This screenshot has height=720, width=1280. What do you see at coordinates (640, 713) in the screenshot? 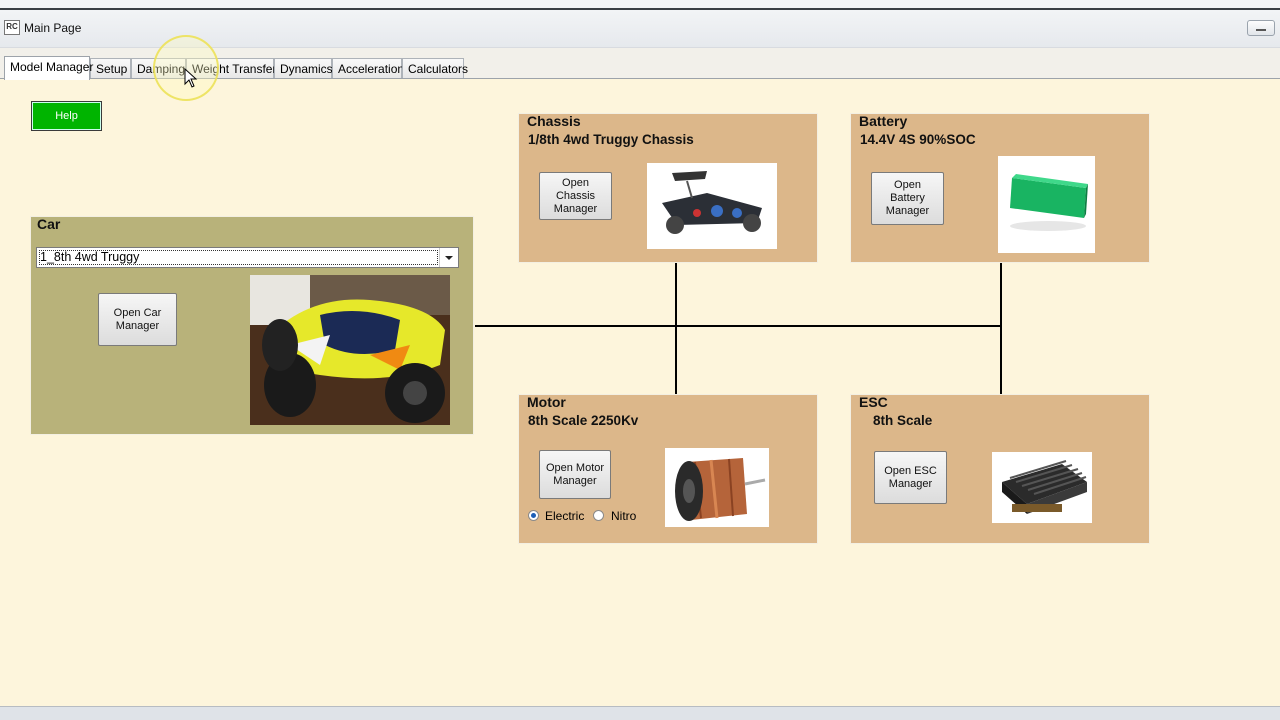
I see `status-bar` at bounding box center [640, 713].